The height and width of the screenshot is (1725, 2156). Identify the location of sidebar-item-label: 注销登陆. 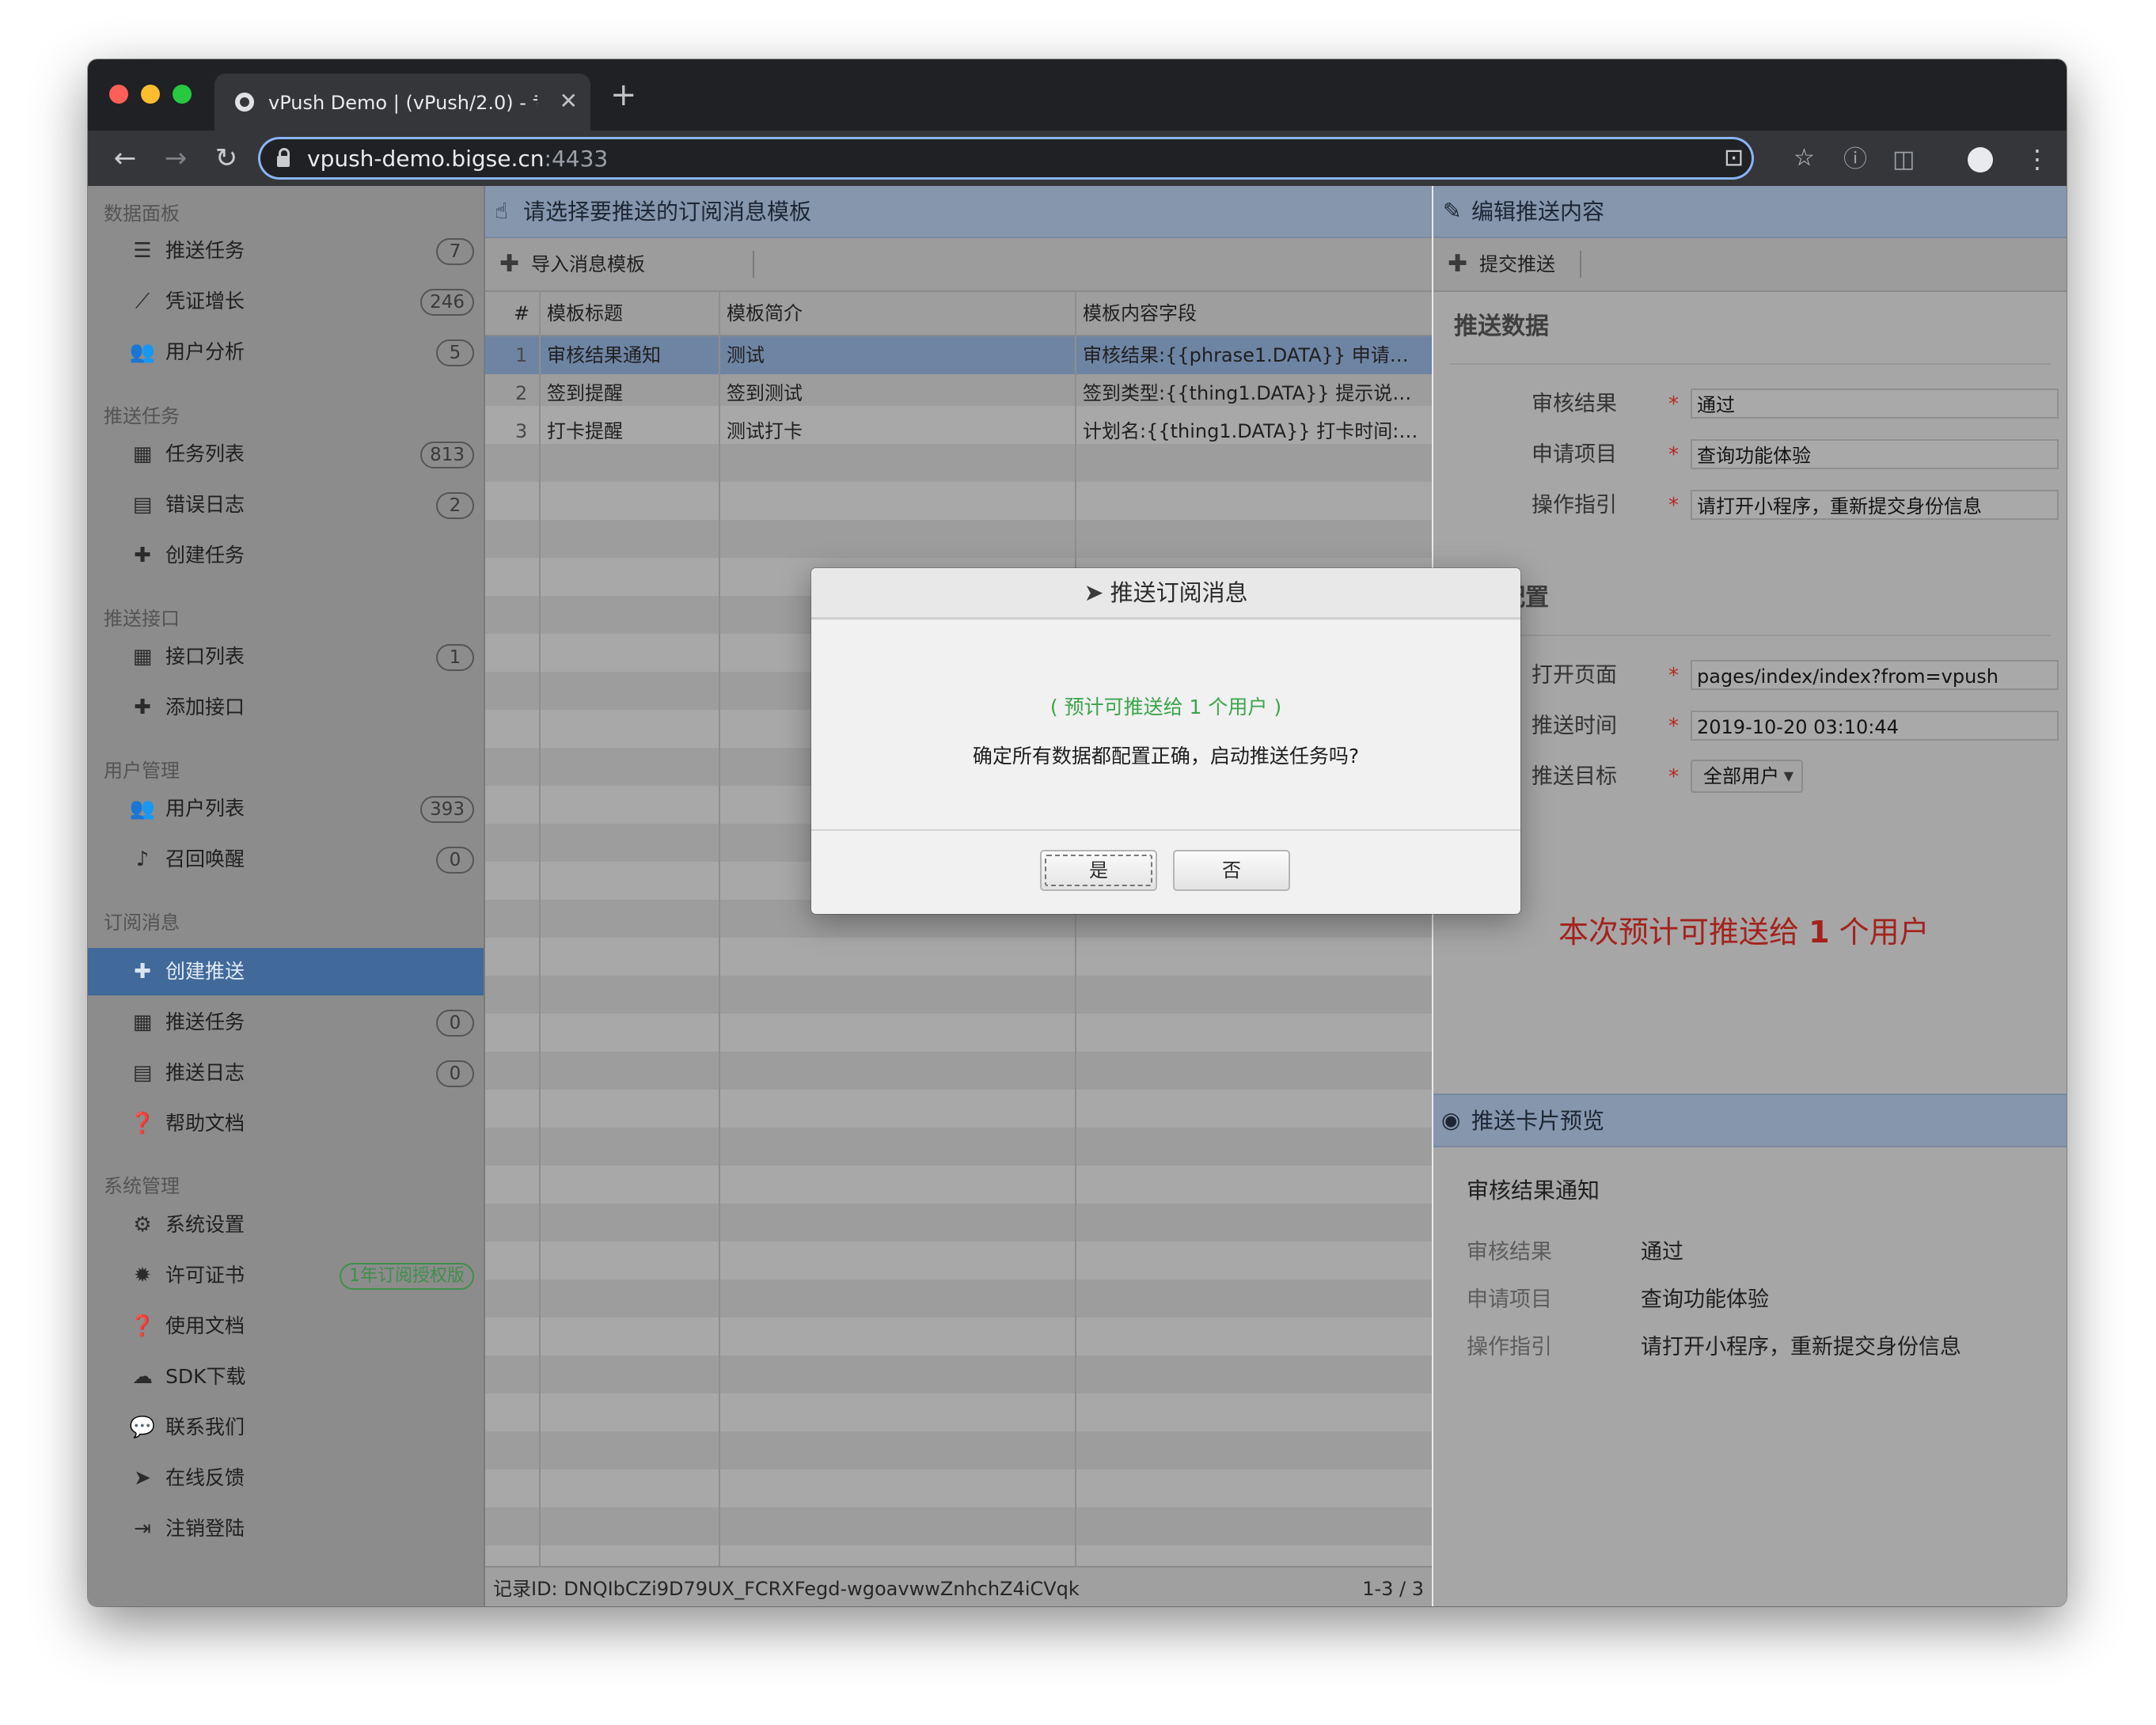
(205, 1528).